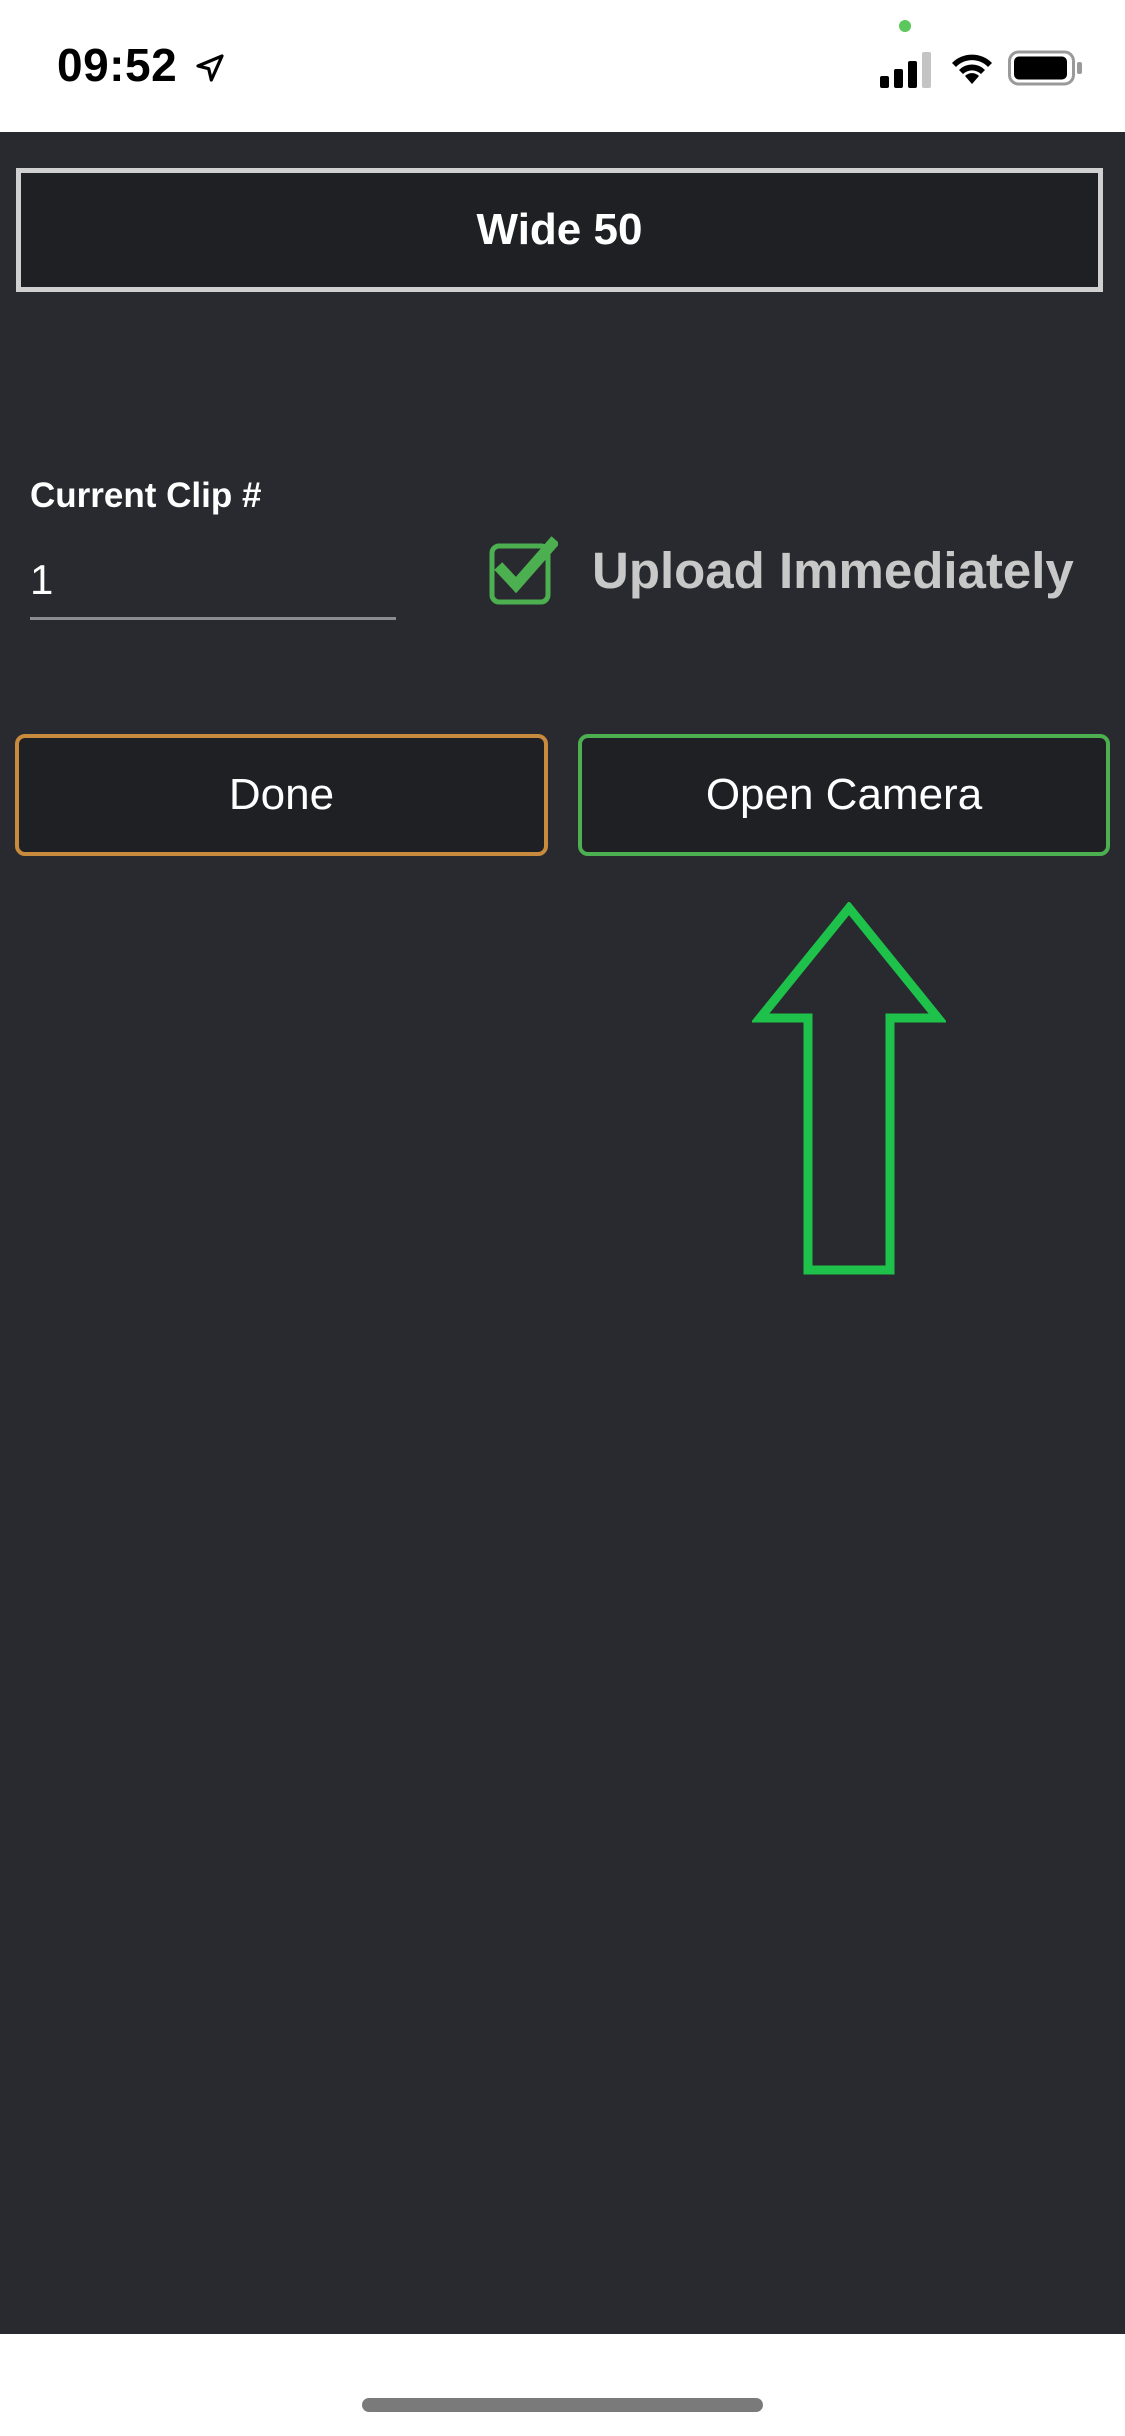 The image size is (1125, 2436). What do you see at coordinates (905, 26) in the screenshot?
I see `privacy-indicator-dot` at bounding box center [905, 26].